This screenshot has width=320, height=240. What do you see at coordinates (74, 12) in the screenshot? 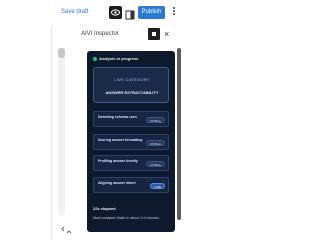
I see `save-draft-button: Save draft` at bounding box center [74, 12].